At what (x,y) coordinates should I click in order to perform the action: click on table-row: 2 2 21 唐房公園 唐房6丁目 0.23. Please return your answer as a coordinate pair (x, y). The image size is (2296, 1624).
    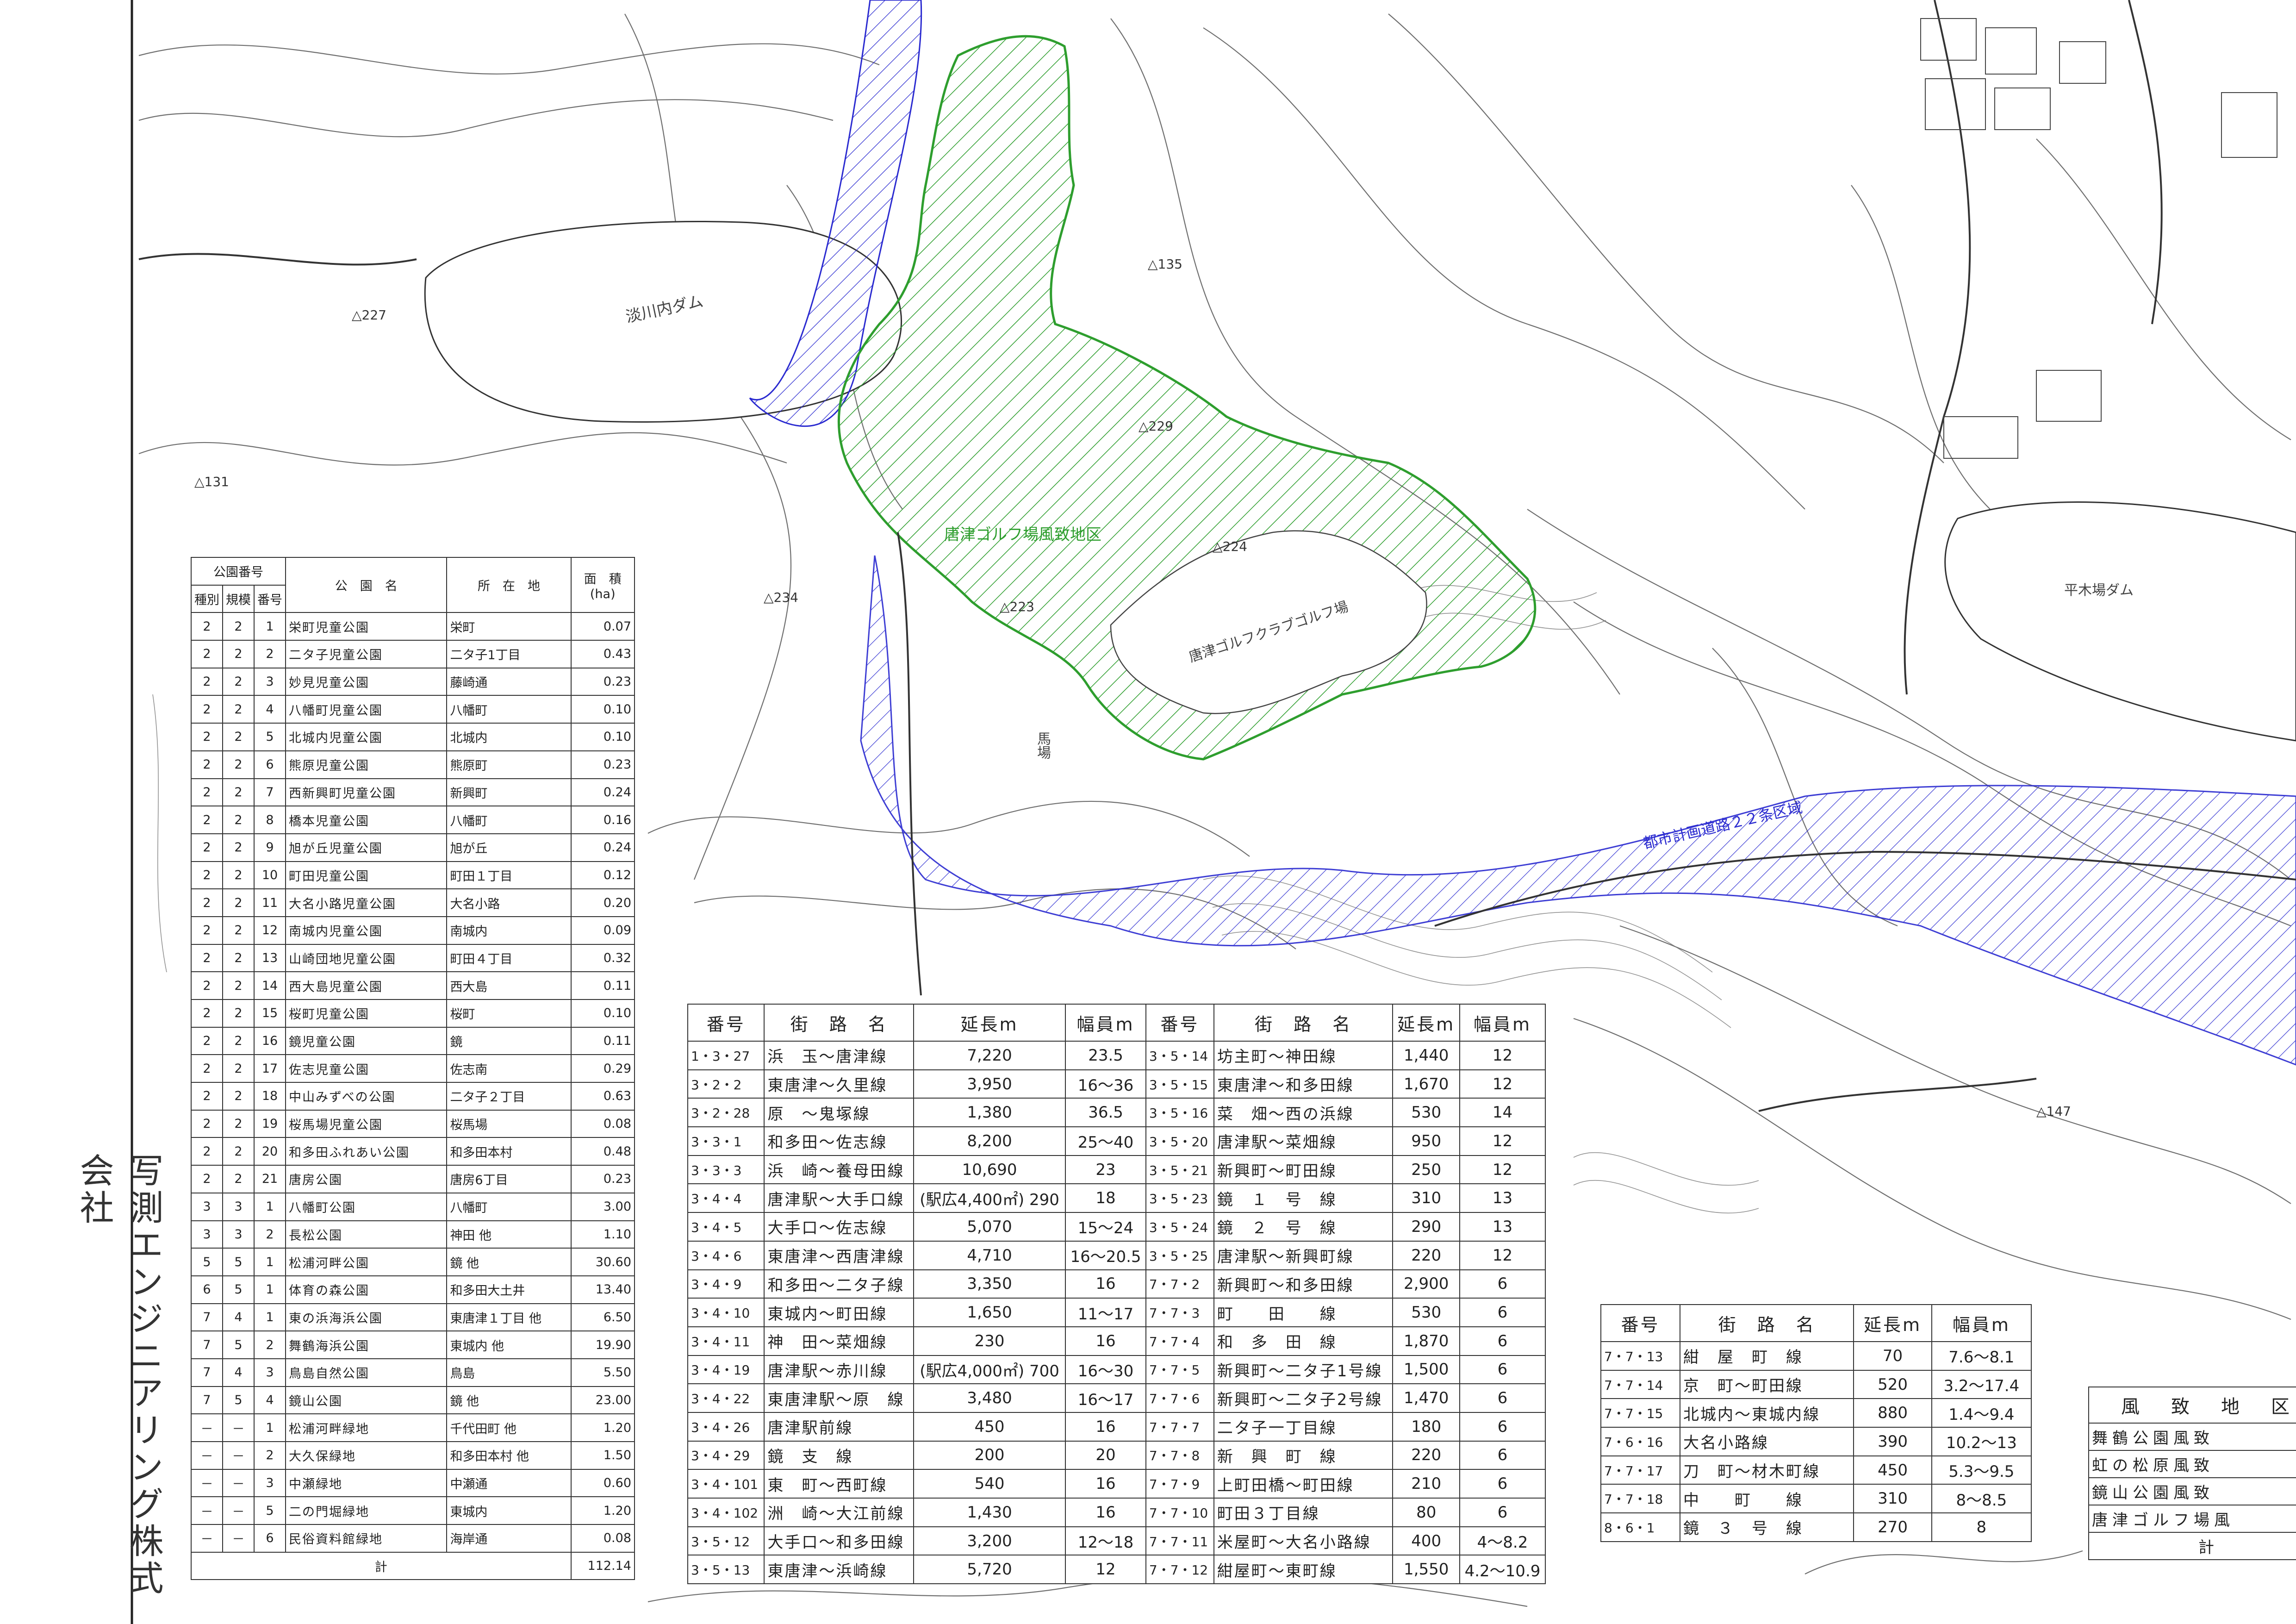
    Looking at the image, I should click on (413, 1179).